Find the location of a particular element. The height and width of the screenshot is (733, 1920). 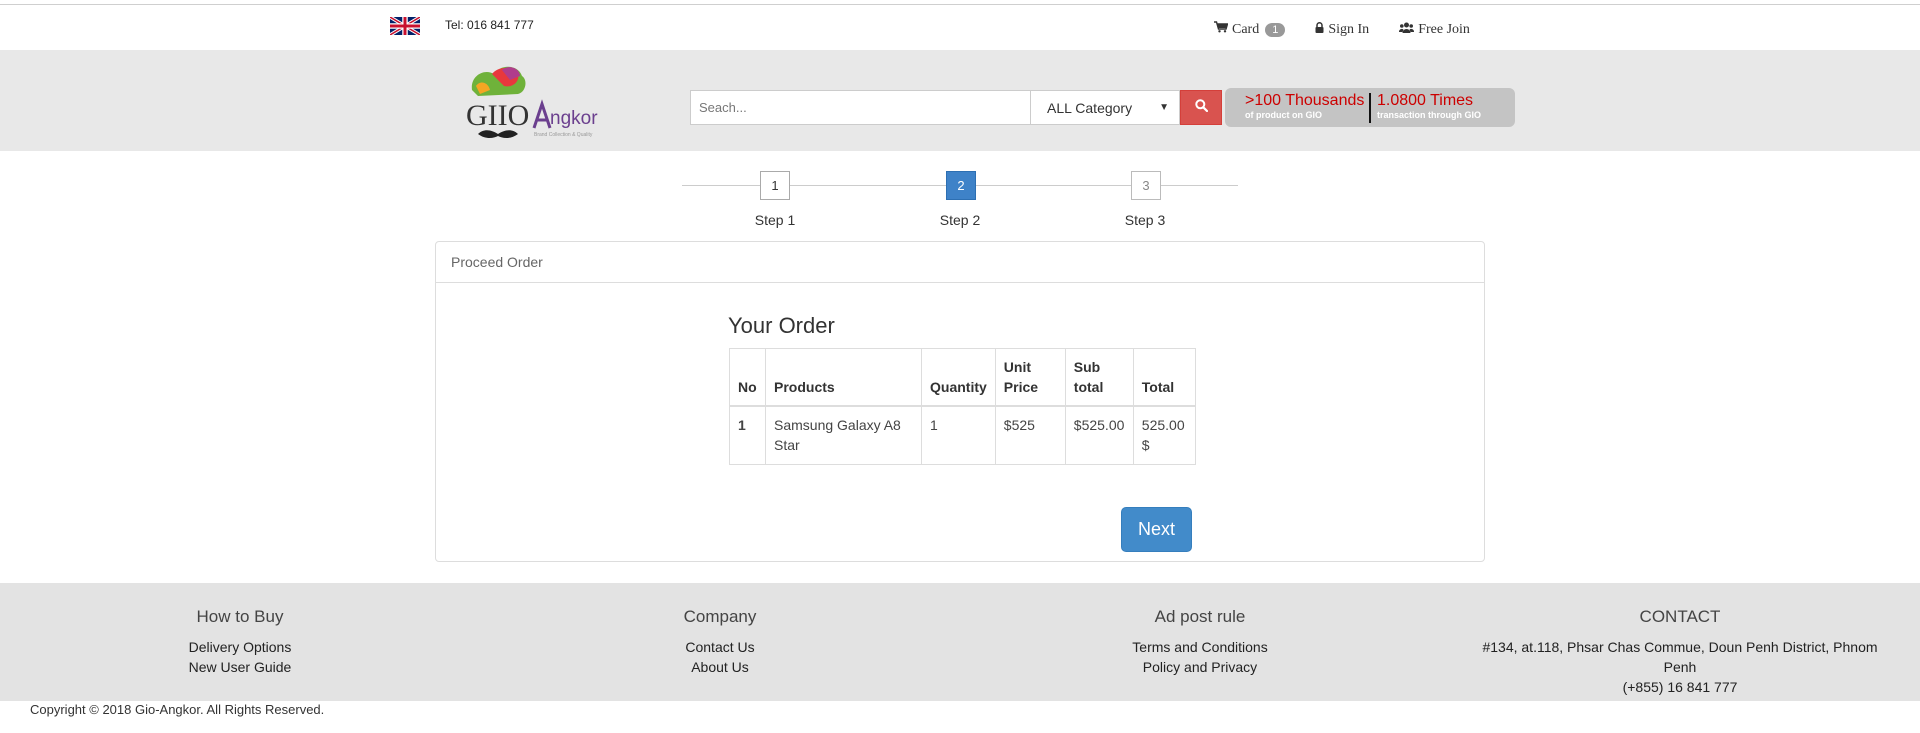

stat-transactions: 1.0800 Times transaction through GIO is located at coordinates (1429, 106).